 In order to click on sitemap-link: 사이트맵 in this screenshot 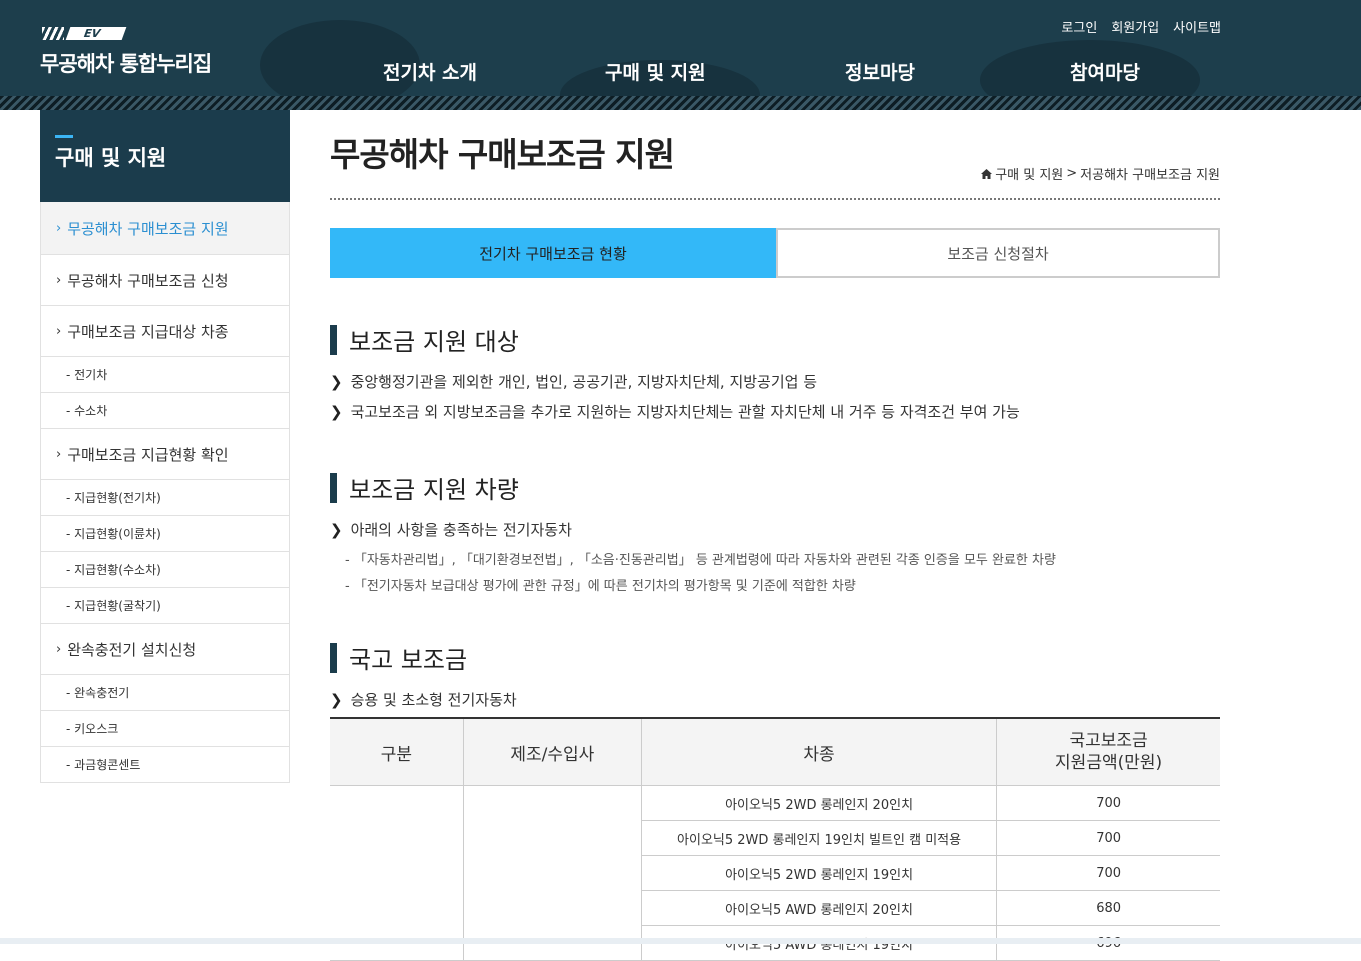, I will do `click(1197, 26)`.